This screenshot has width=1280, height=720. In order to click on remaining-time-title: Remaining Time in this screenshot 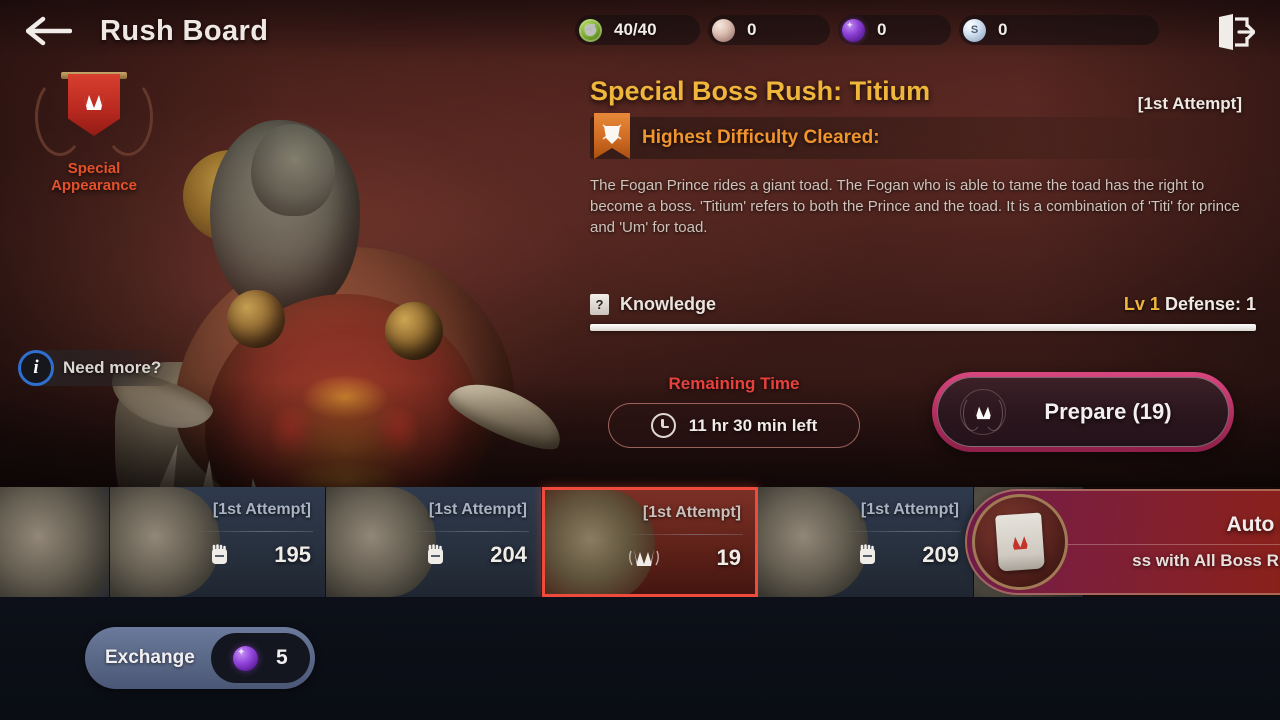, I will do `click(734, 383)`.